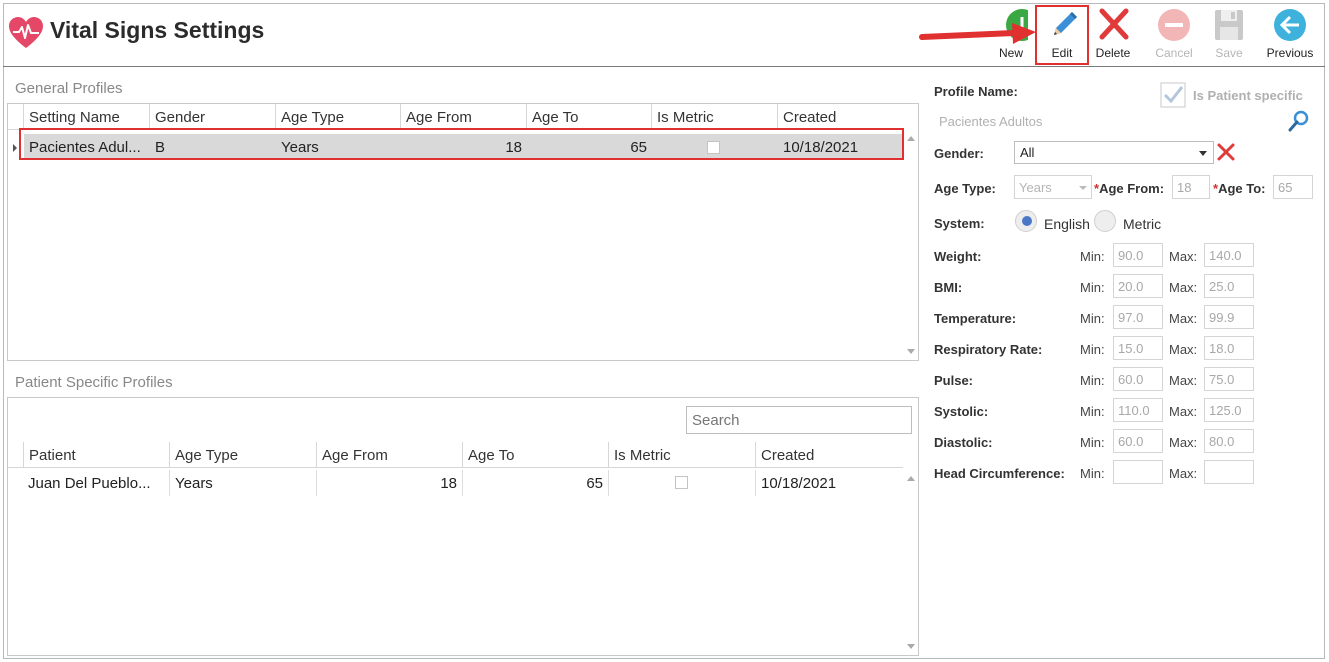 The height and width of the screenshot is (662, 1329). I want to click on age-type-value: Years, so click(1035, 187).